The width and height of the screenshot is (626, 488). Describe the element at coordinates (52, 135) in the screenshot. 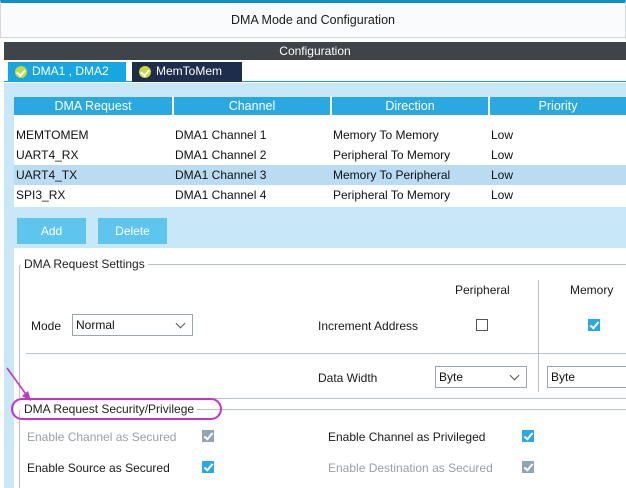

I see `cell-dma-request: MEMTOMEM` at that location.